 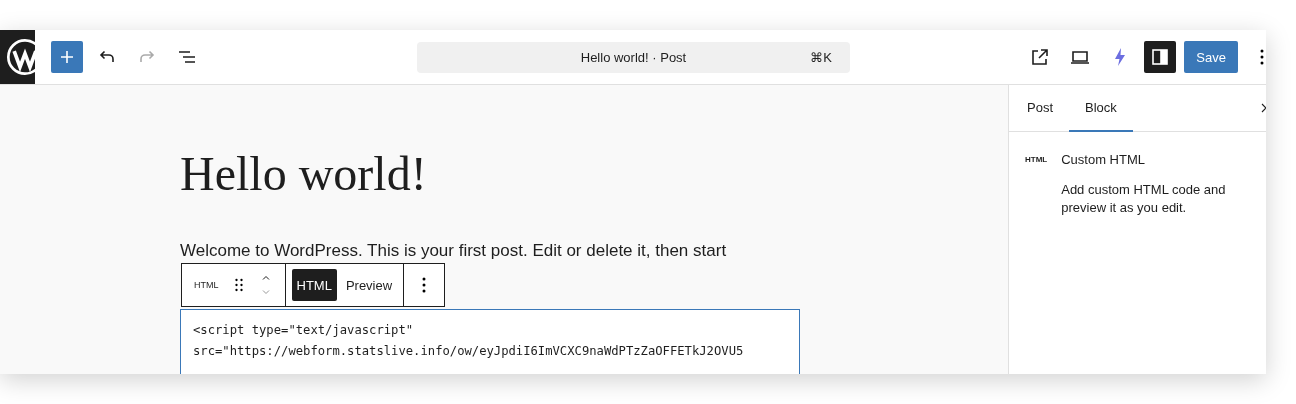 I want to click on sidebar-tab: Post, so click(x=1040, y=108).